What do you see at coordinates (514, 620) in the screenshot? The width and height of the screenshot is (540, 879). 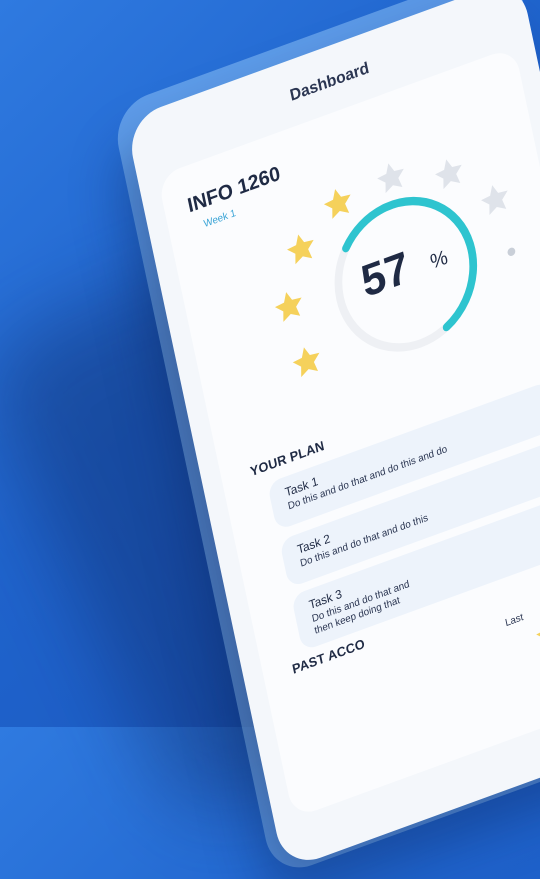 I see `last-label: Last` at bounding box center [514, 620].